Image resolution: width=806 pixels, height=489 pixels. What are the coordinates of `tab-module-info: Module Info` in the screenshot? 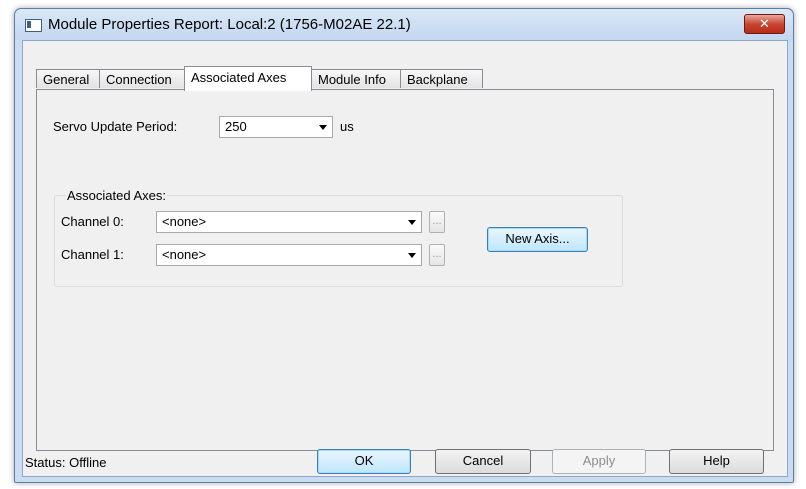 It's located at (356, 78).